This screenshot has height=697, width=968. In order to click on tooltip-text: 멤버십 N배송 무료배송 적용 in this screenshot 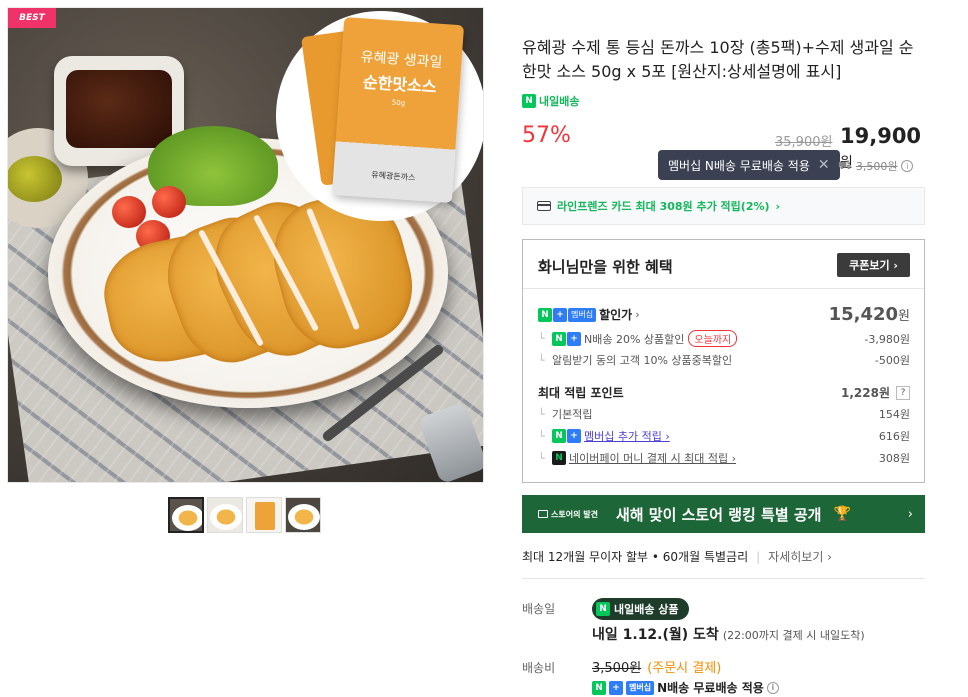, I will do `click(739, 165)`.